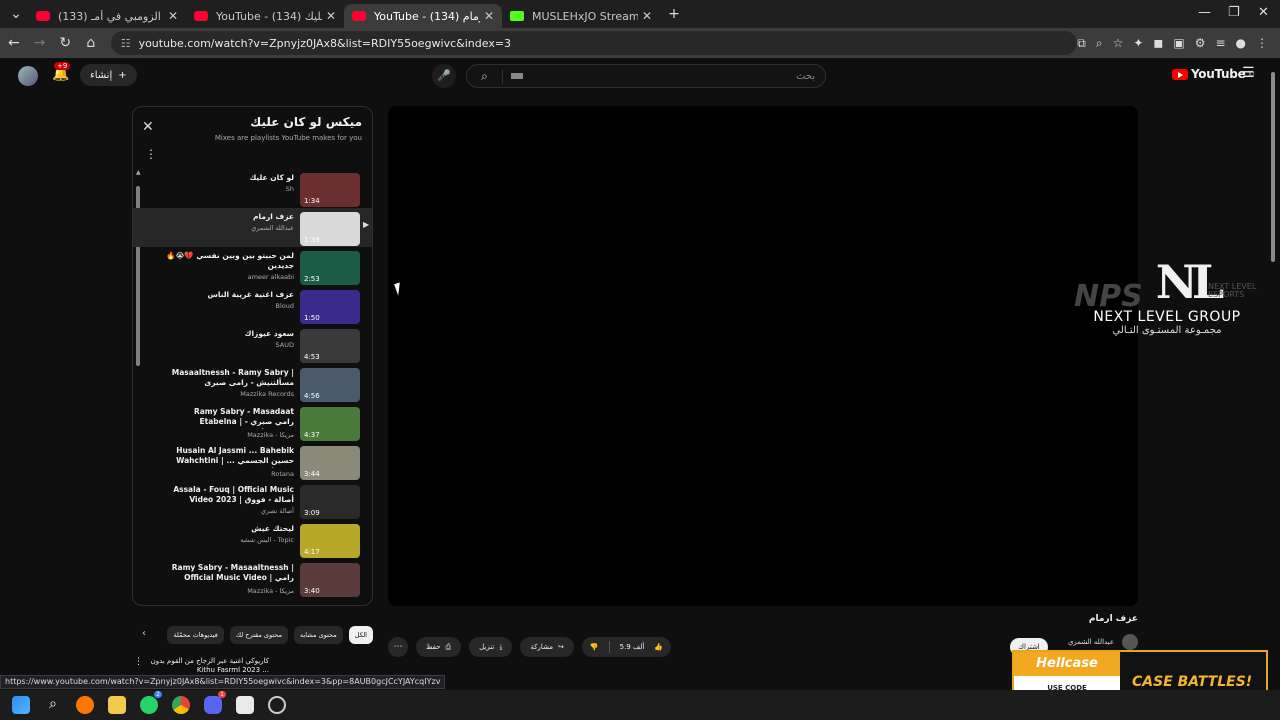 This screenshot has width=1280, height=720. I want to click on site-info-icon: ☷, so click(126, 43).